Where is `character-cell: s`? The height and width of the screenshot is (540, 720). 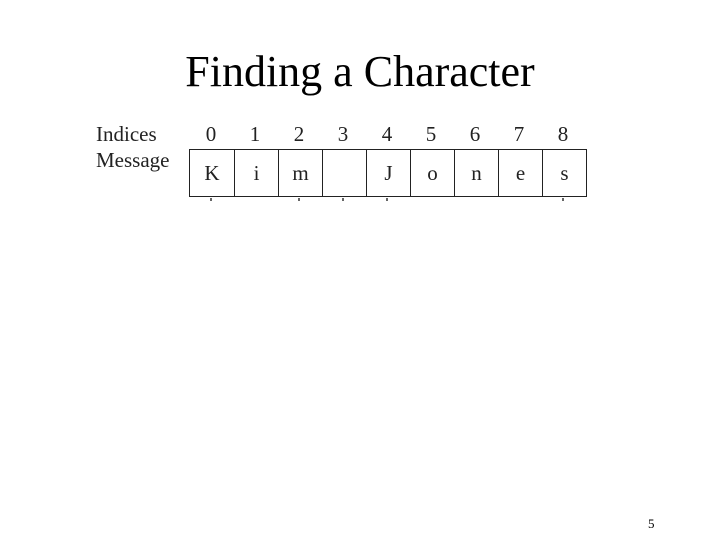
character-cell: s is located at coordinates (564, 173).